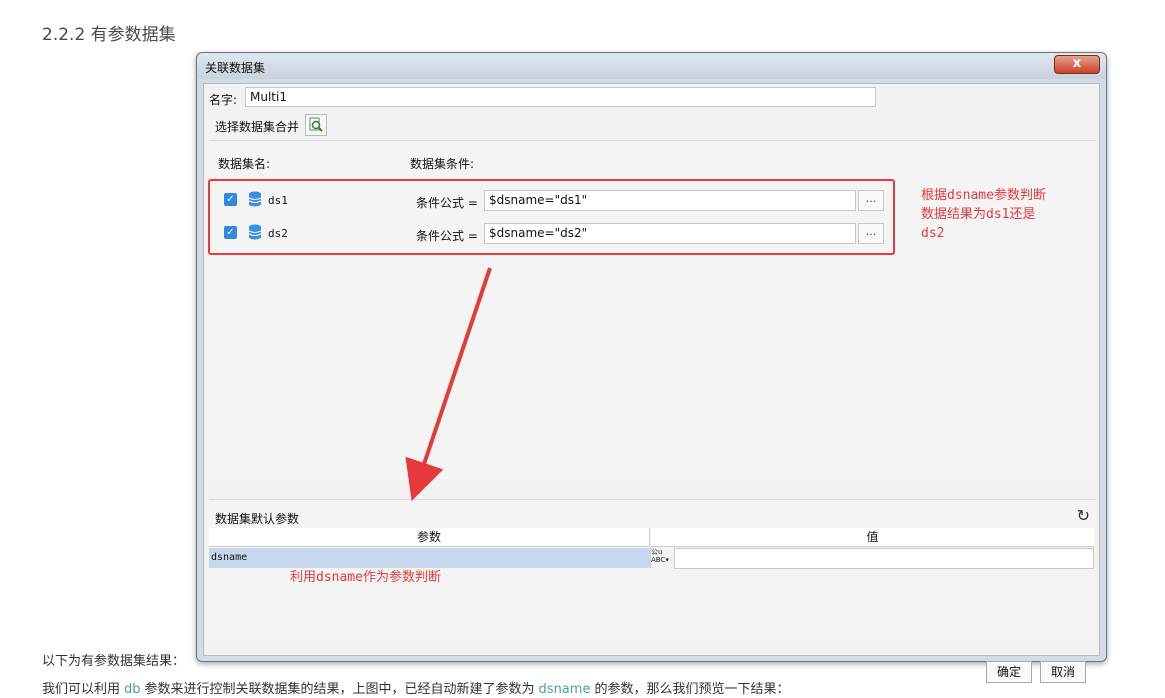  Describe the element at coordinates (339, 689) in the screenshot. I see `explain-text: 参数来进行控制关联数据集的结果，上图中，已经自动新建了参数为` at that location.